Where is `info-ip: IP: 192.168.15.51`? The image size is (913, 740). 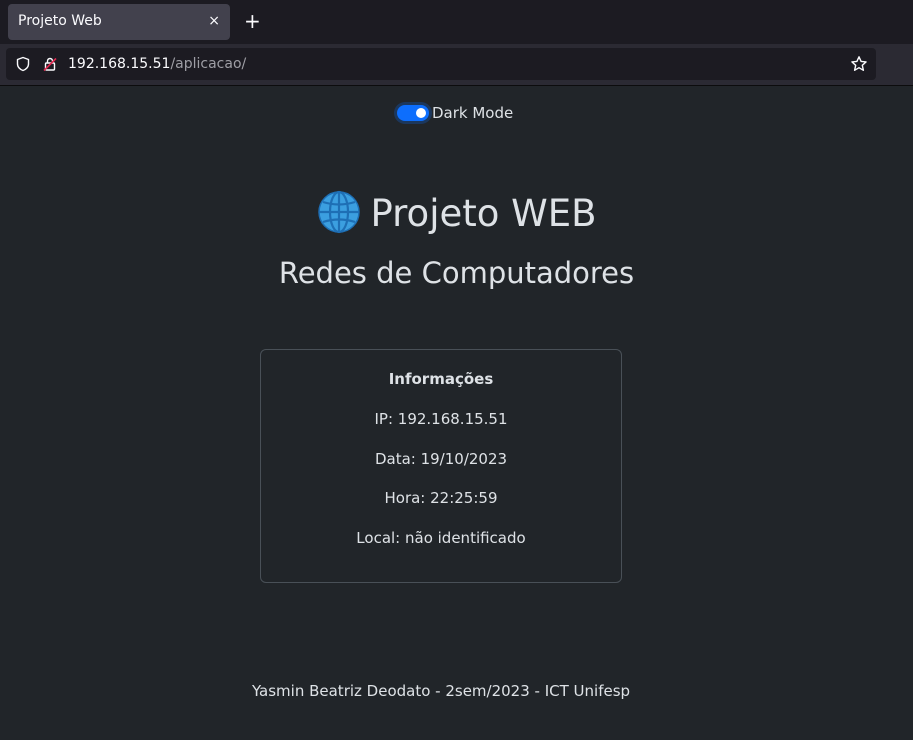 info-ip: IP: 192.168.15.51 is located at coordinates (441, 419).